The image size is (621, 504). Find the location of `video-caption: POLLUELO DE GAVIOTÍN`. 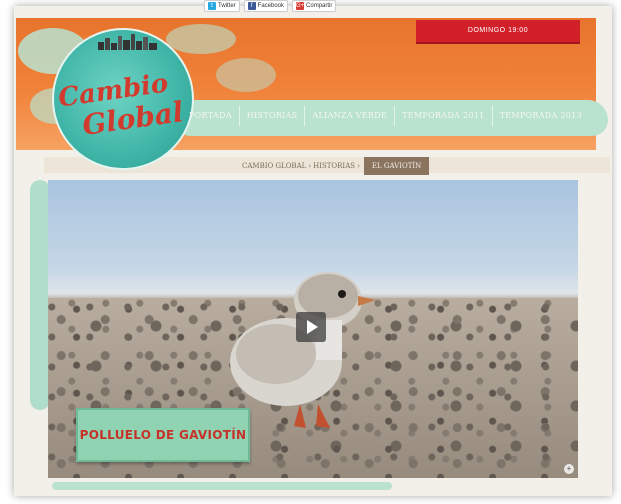

video-caption: POLLUELO DE GAVIOTÍN is located at coordinates (163, 435).